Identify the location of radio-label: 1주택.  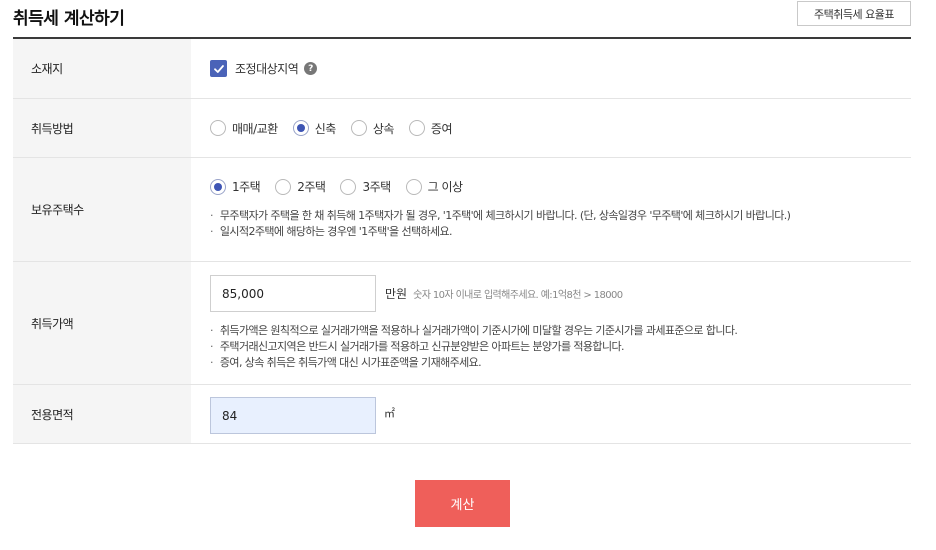
(246, 186).